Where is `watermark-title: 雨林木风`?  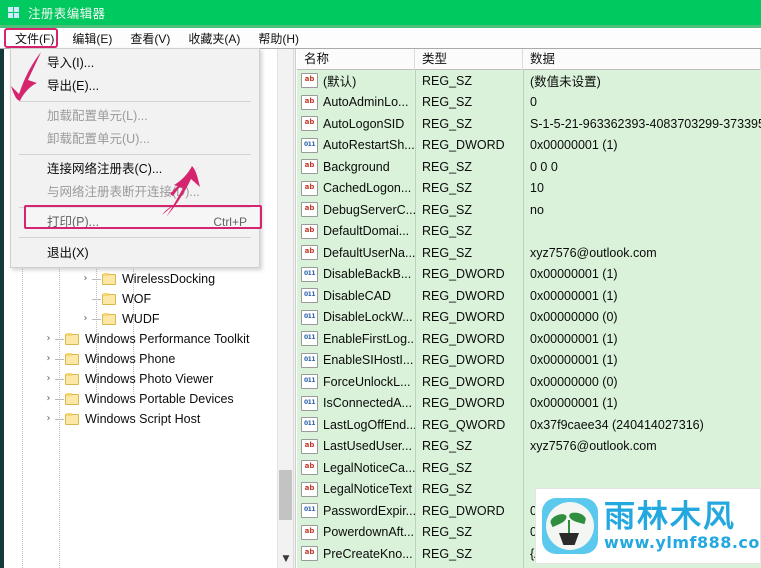
watermark-title: 雨林木风 is located at coordinates (670, 517).